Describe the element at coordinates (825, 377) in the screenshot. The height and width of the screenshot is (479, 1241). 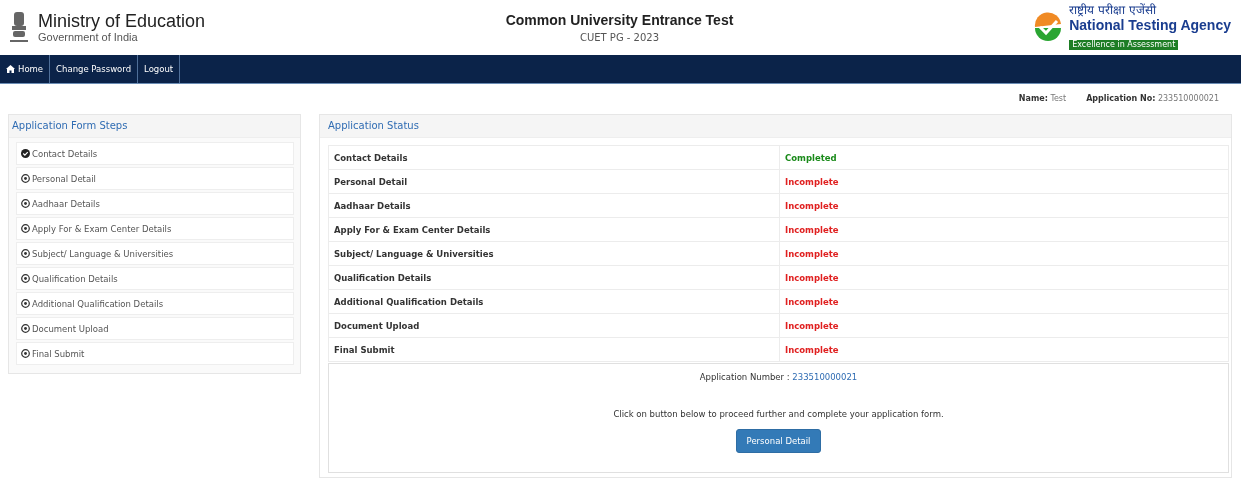
I see `application-number-value: 233510000021` at that location.